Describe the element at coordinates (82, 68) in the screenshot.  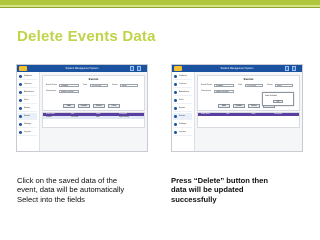
I see `app-header: Student Management System` at that location.